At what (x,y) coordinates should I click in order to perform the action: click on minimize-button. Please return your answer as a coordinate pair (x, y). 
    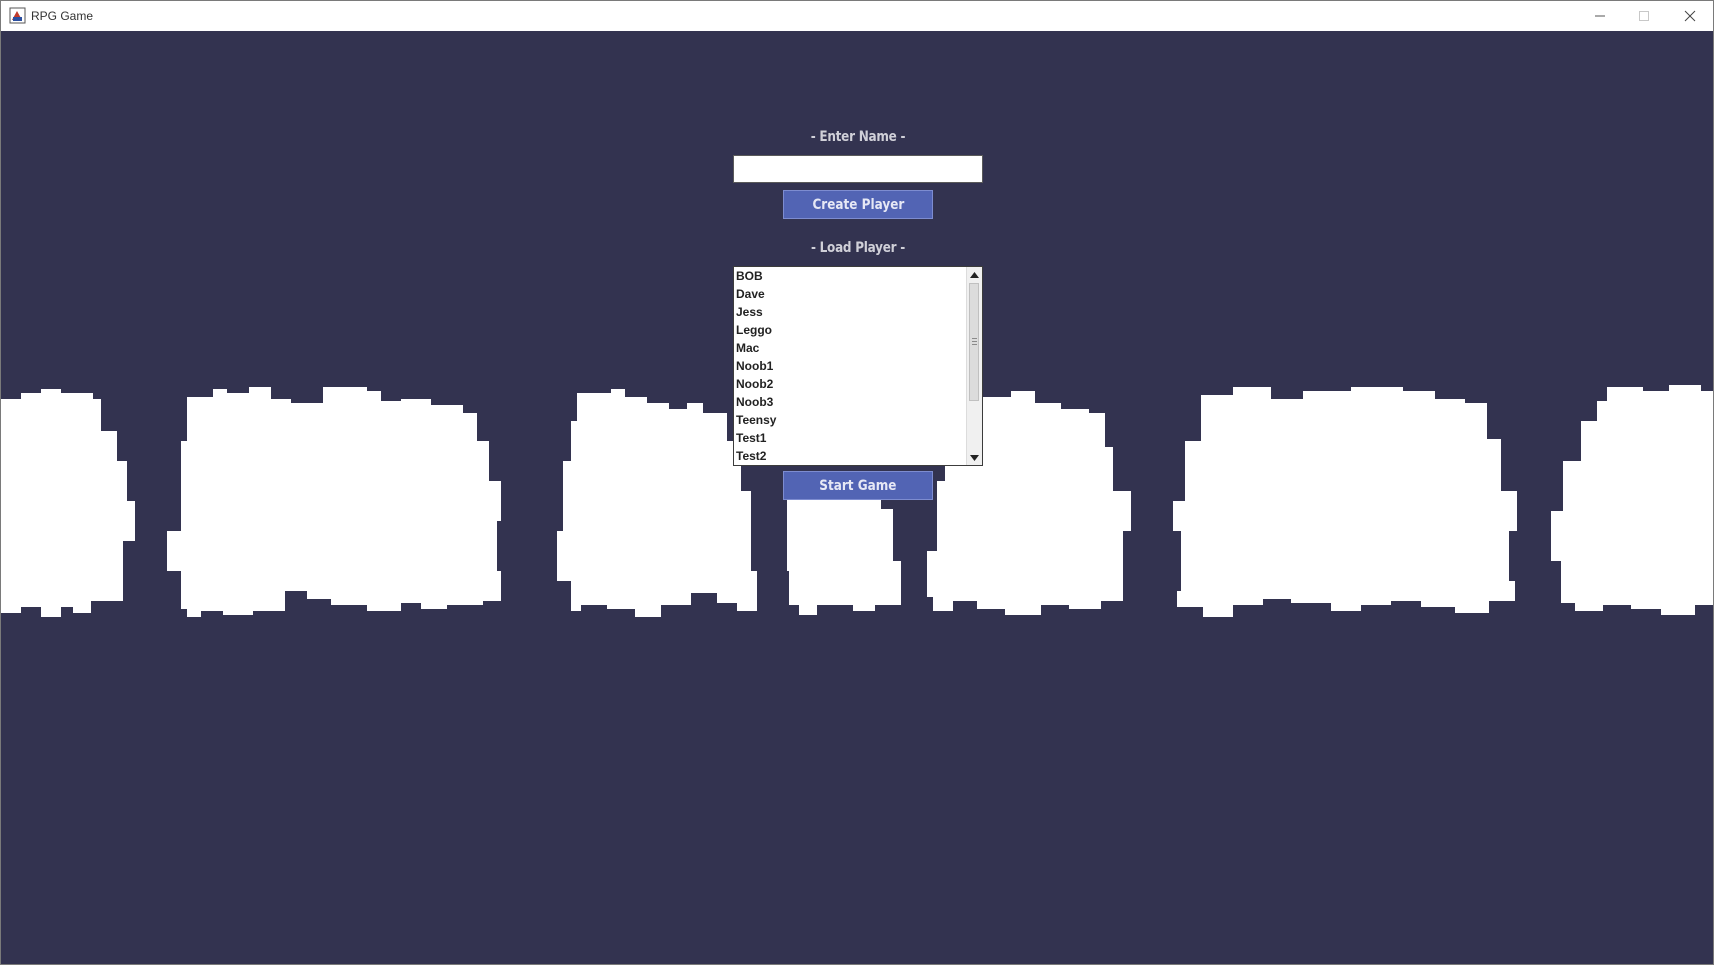
    Looking at the image, I should click on (1600, 16).